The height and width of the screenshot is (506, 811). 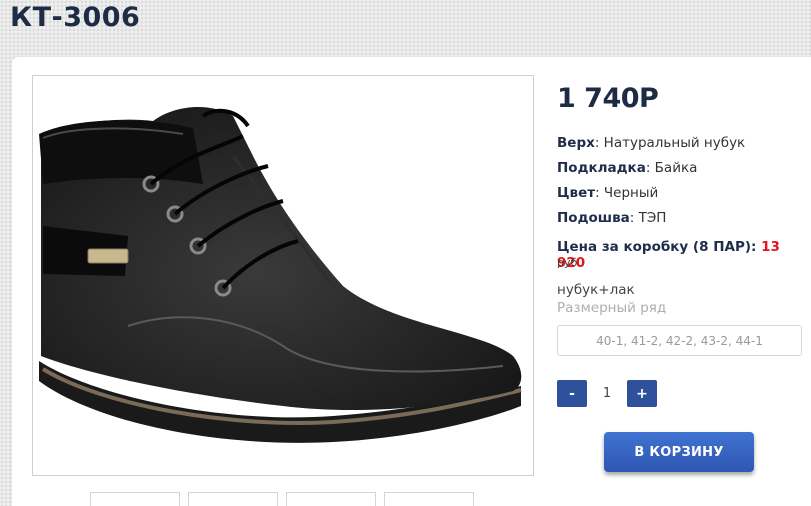 What do you see at coordinates (676, 168) in the screenshot?
I see `spec-value: Байка` at bounding box center [676, 168].